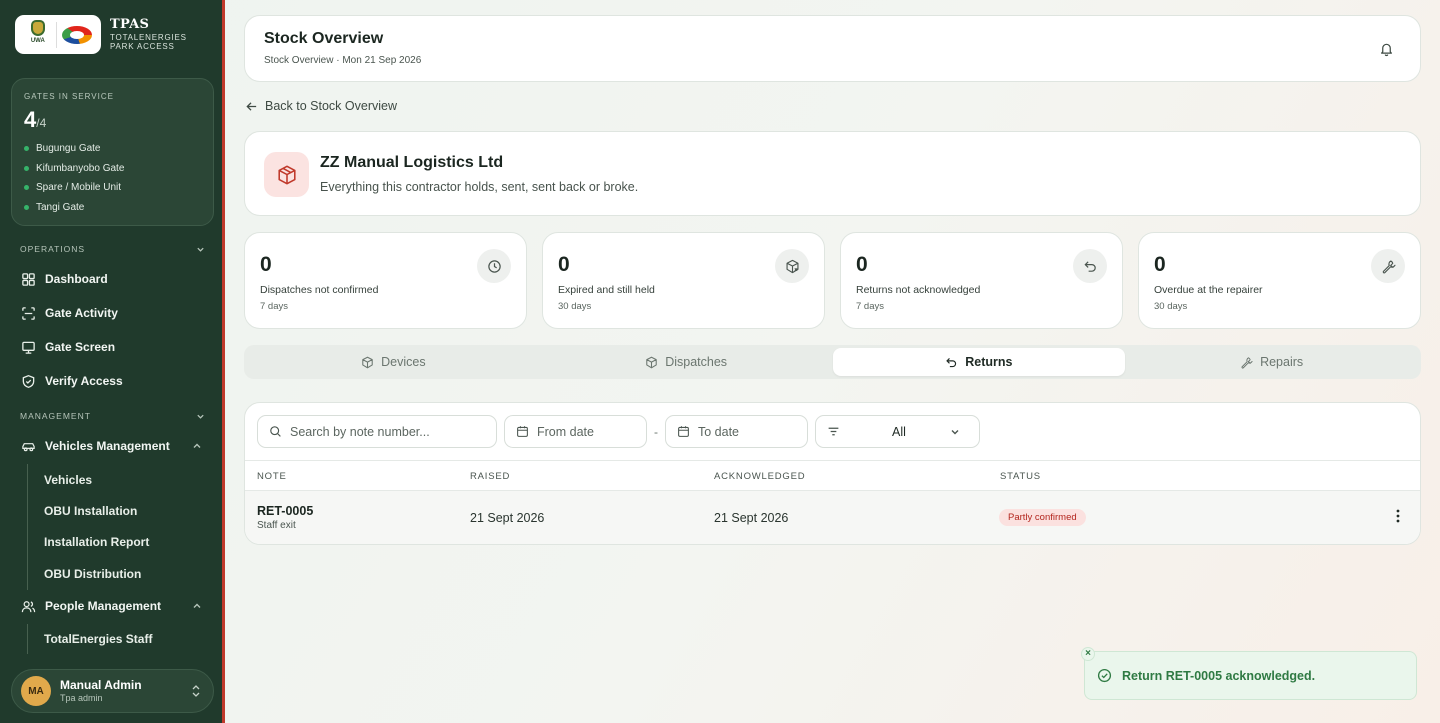  What do you see at coordinates (113, 279) in the screenshot?
I see `sidebar-item-dashboard: Dashboard` at bounding box center [113, 279].